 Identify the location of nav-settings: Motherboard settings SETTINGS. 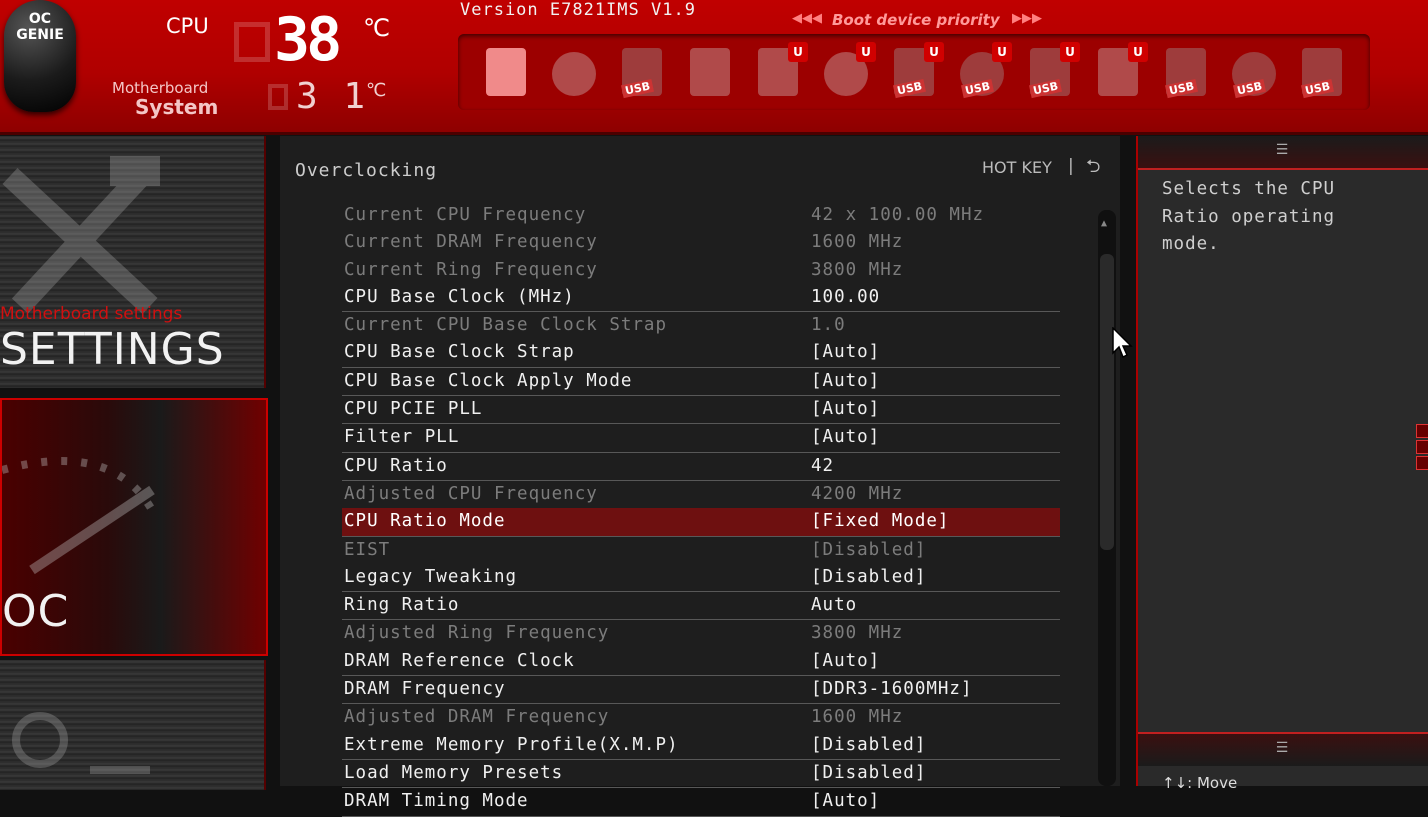
(133, 262).